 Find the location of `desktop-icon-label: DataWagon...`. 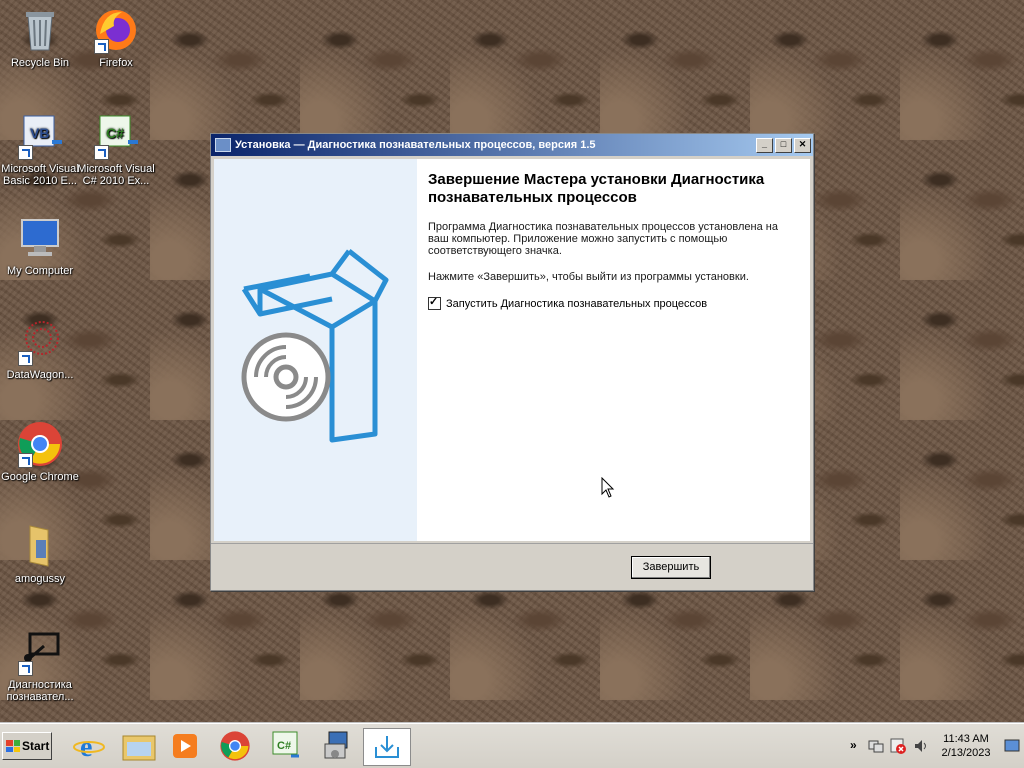

desktop-icon-label: DataWagon... is located at coordinates (40, 375).